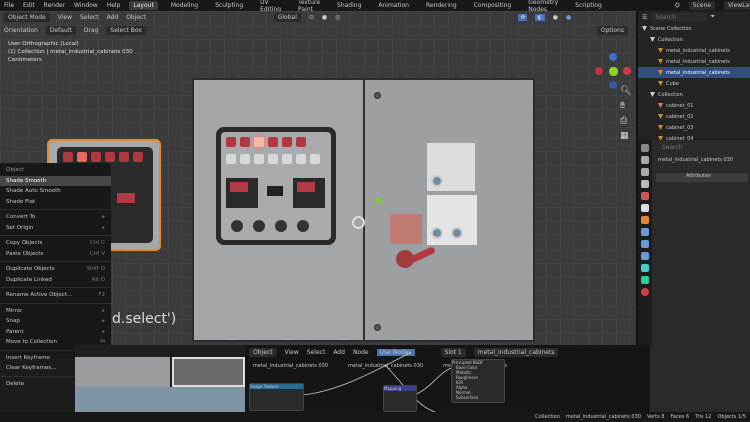 The width and height of the screenshot is (750, 422). I want to click on object-name: metal_industrial_cabinets 030, so click(696, 160).